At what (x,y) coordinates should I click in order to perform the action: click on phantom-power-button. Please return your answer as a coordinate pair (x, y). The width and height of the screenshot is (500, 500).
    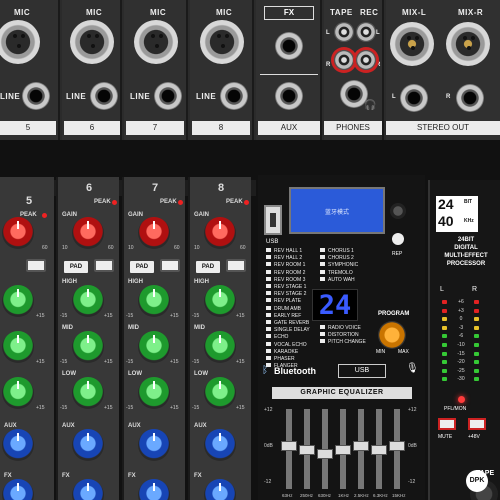
    Looking at the image, I should click on (477, 424).